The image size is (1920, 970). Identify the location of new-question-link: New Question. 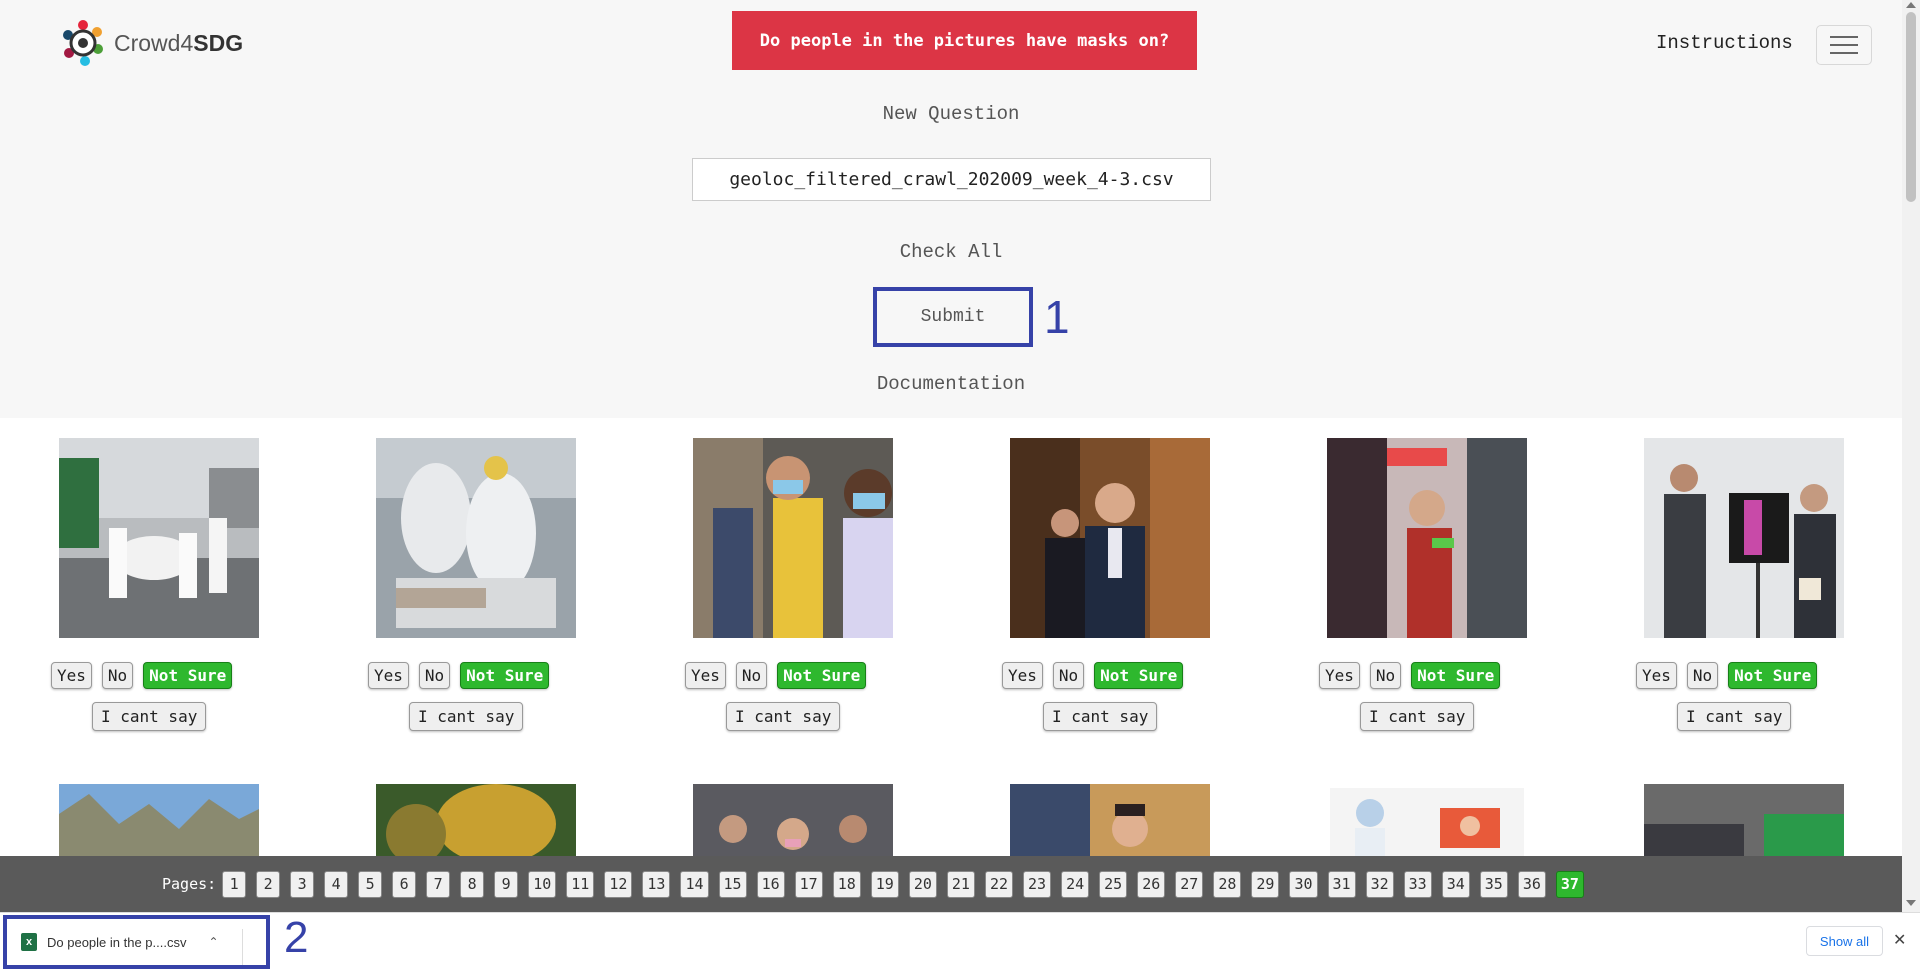
(951, 114).